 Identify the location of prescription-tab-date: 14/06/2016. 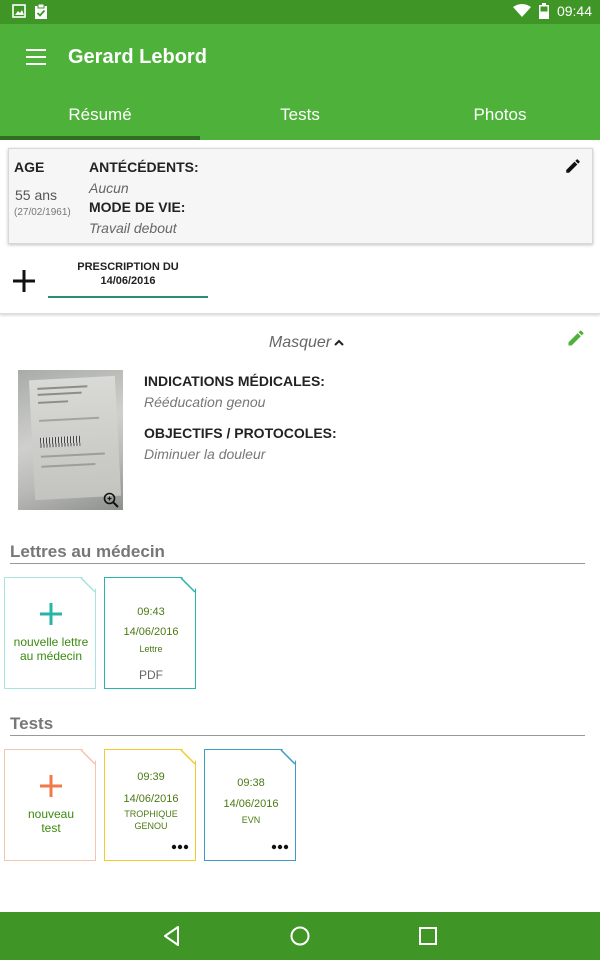
(128, 281).